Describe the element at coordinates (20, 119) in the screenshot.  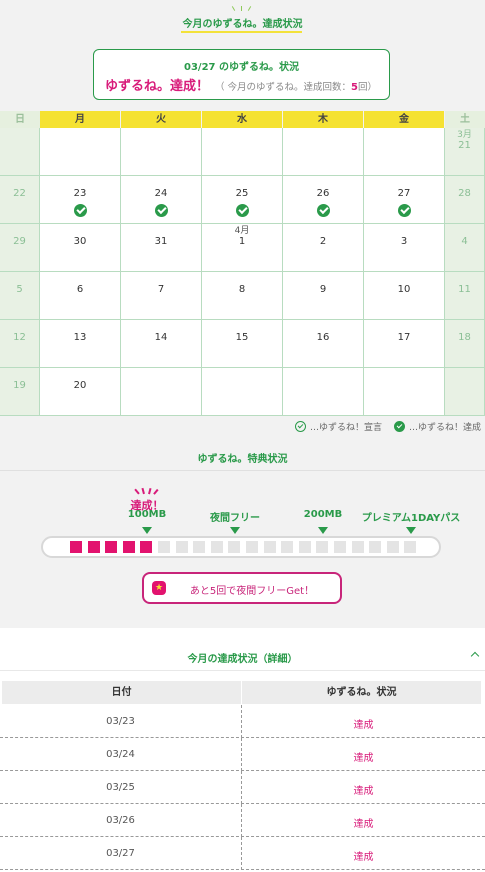
I see `weekday-header: 日` at that location.